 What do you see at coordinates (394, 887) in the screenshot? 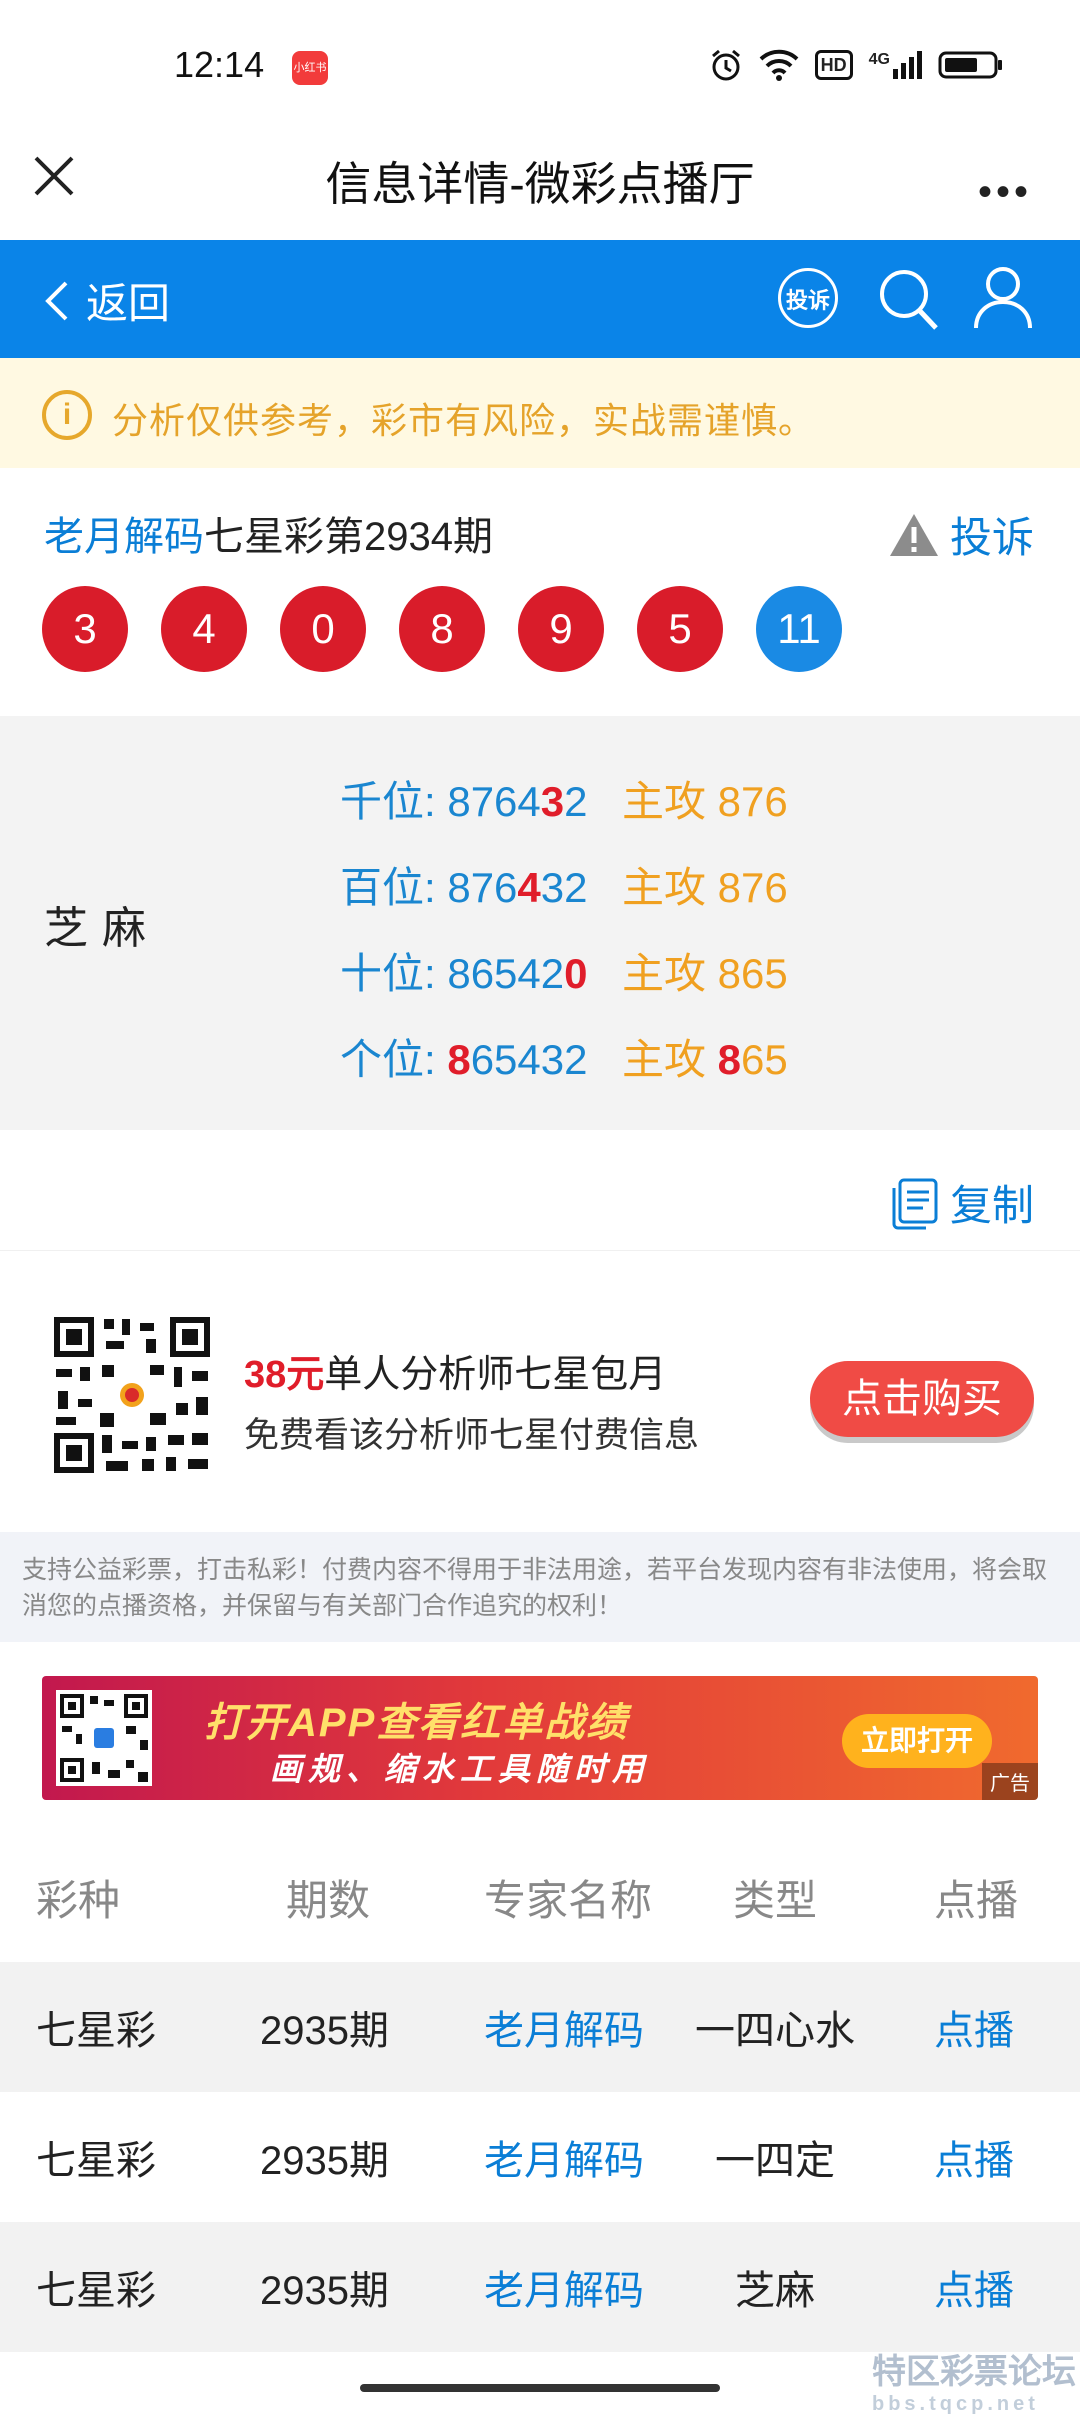
I see `digit-label: 百位:` at bounding box center [394, 887].